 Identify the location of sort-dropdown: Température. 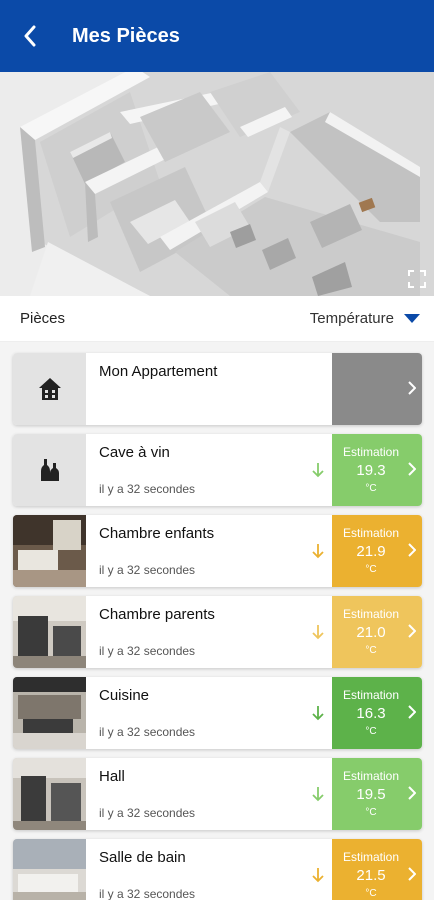
(365, 318).